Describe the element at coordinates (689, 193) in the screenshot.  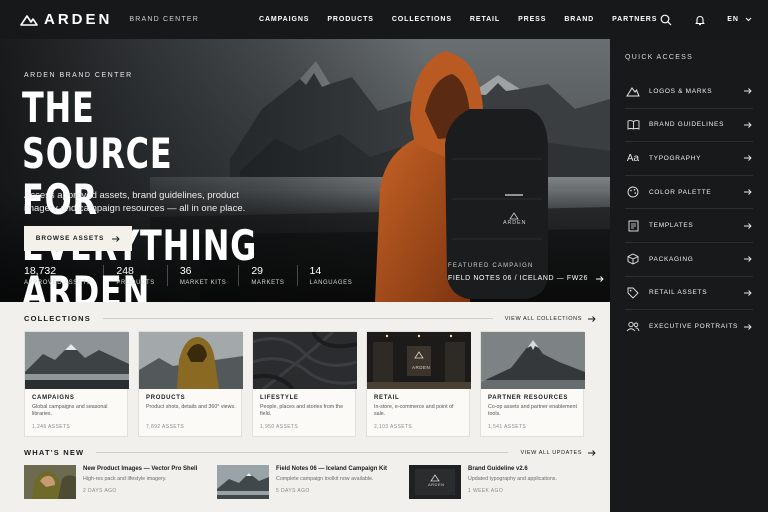
I see `quick-item-color-palette: COLOR PALETTE` at that location.